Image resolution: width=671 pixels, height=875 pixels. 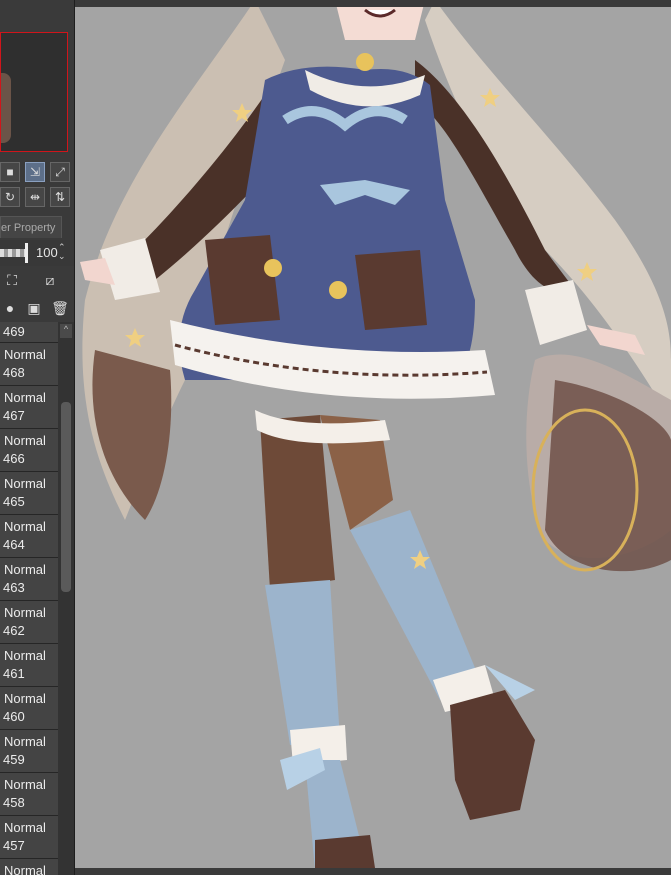 I want to click on stop-icon: ■, so click(x=10, y=172).